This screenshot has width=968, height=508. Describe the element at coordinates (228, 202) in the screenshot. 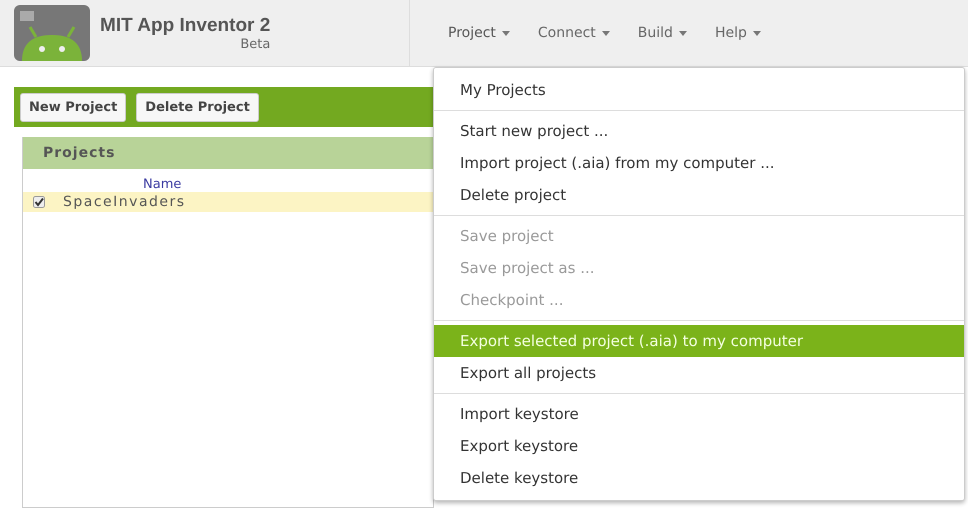

I see `project-row: SpaceInvaders` at that location.